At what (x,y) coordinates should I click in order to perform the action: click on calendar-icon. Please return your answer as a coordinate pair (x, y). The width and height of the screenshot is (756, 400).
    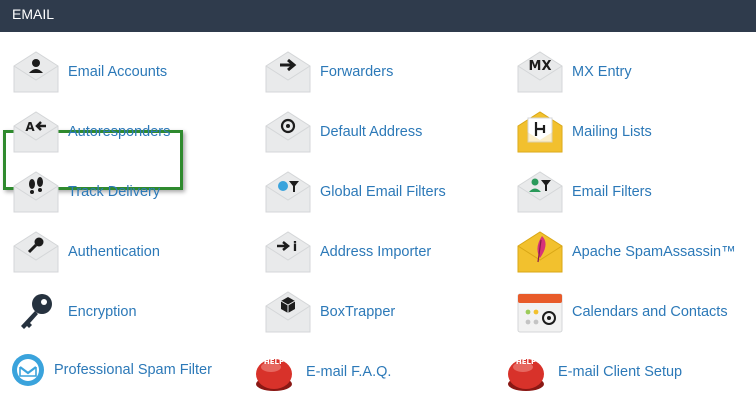
    Looking at the image, I should click on (540, 312).